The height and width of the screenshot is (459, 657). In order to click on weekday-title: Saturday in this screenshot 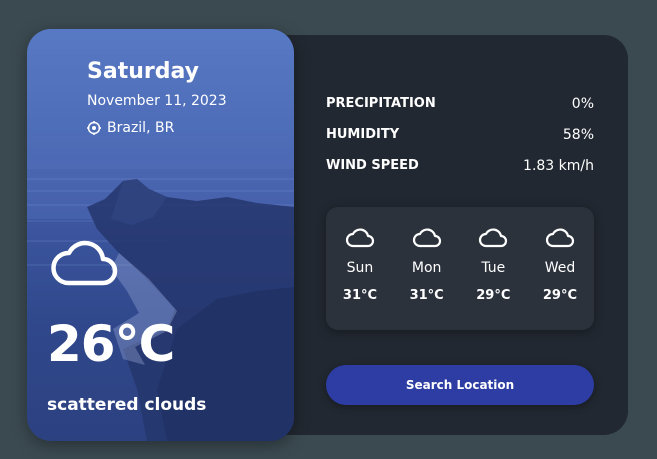, I will do `click(143, 71)`.